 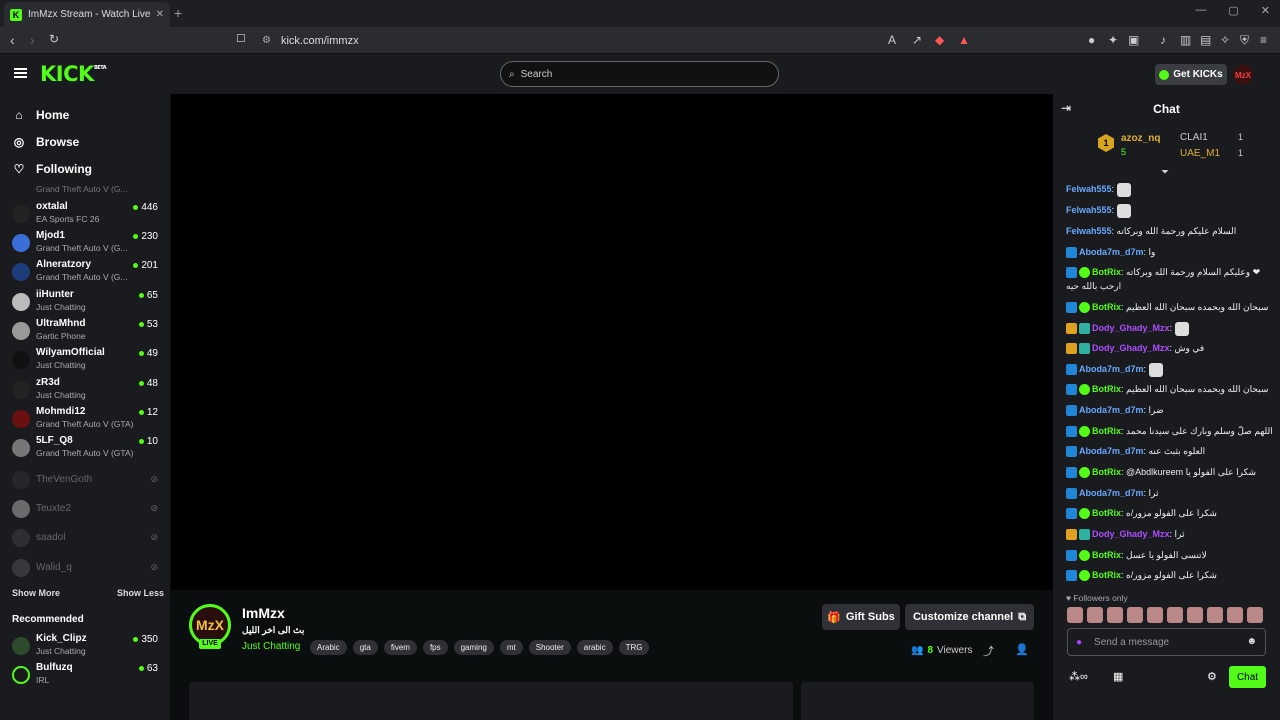 I want to click on get-kicks-button: Get KICKs, so click(x=1191, y=74).